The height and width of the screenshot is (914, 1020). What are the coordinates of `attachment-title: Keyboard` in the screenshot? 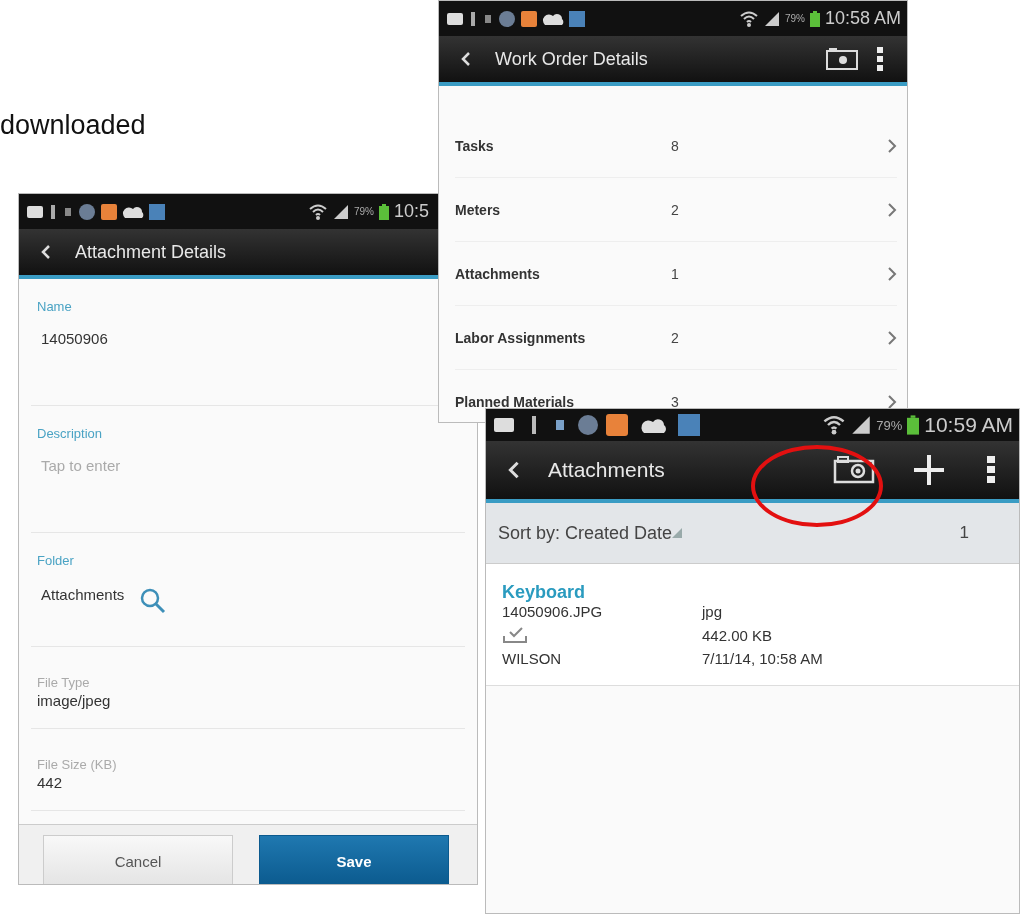 It's located at (544, 592).